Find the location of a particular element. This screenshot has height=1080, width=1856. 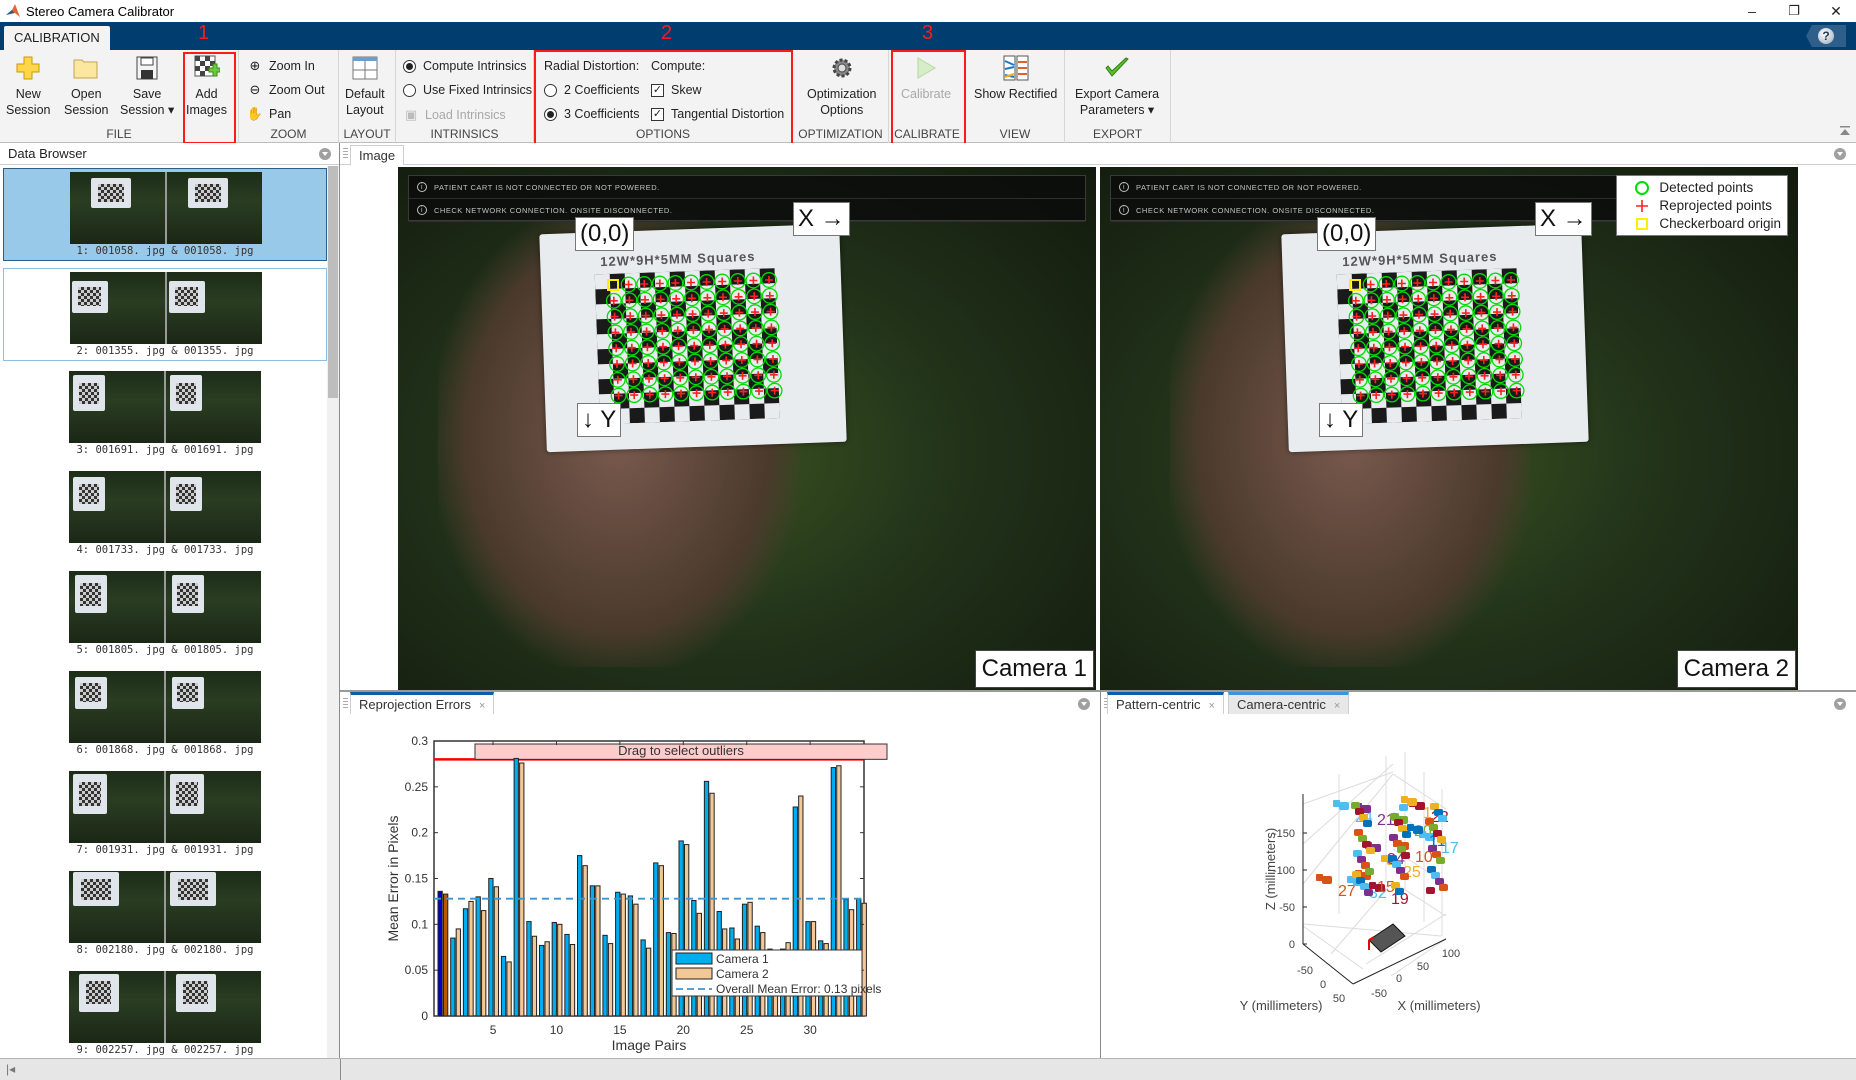

image-pair-item: 7: 001931. jpg & 001931. jpg is located at coordinates (165, 814).